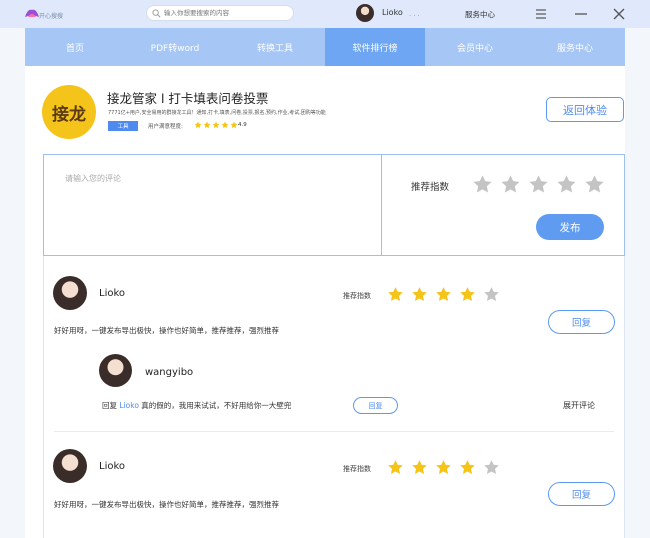 The width and height of the screenshot is (650, 538). What do you see at coordinates (169, 372) in the screenshot?
I see `reply-author-name: wangyibo` at bounding box center [169, 372].